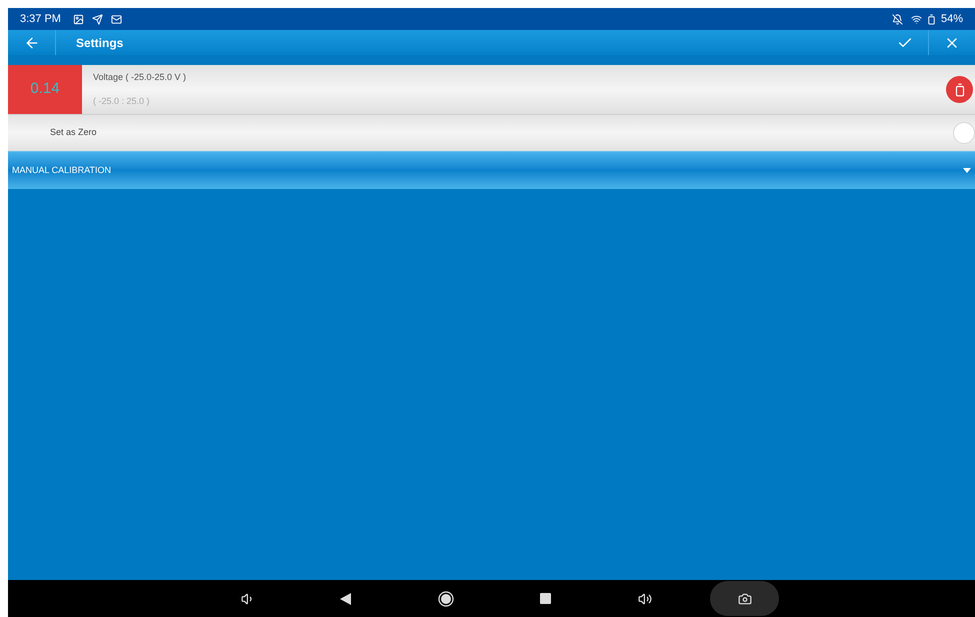  I want to click on image-icon, so click(78, 19).